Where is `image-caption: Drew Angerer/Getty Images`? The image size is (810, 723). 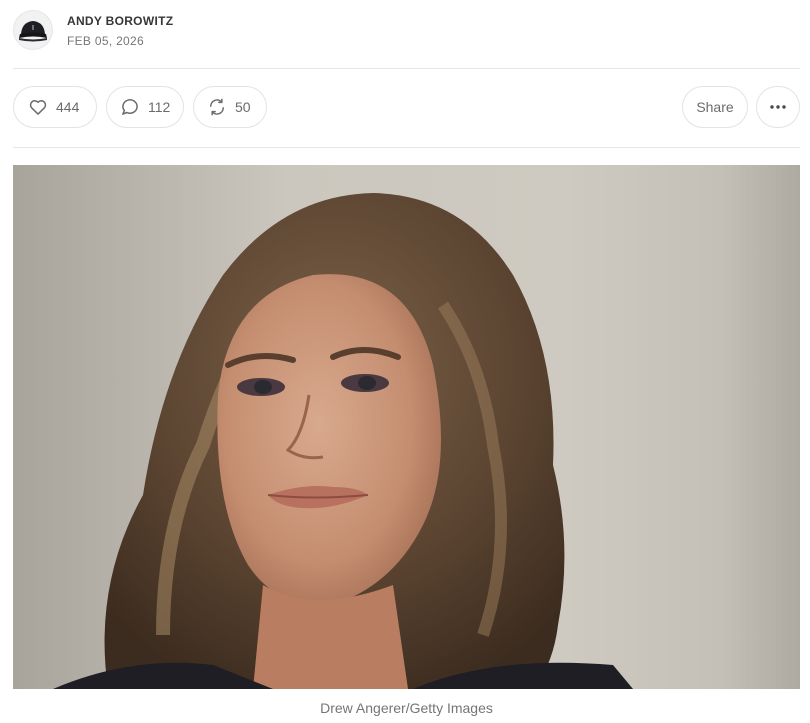
image-caption: Drew Angerer/Getty Images is located at coordinates (406, 708).